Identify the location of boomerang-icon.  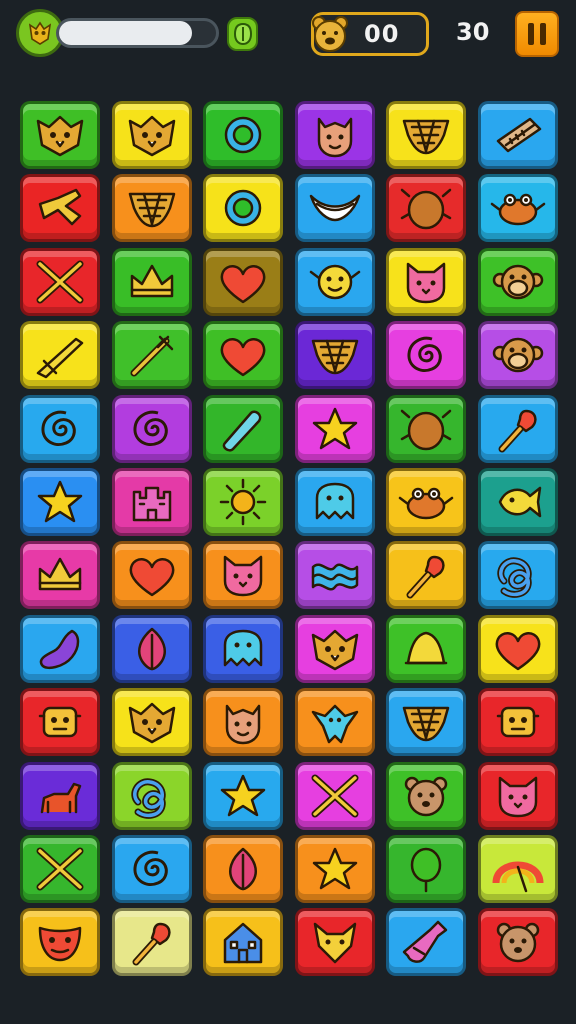
(335, 208).